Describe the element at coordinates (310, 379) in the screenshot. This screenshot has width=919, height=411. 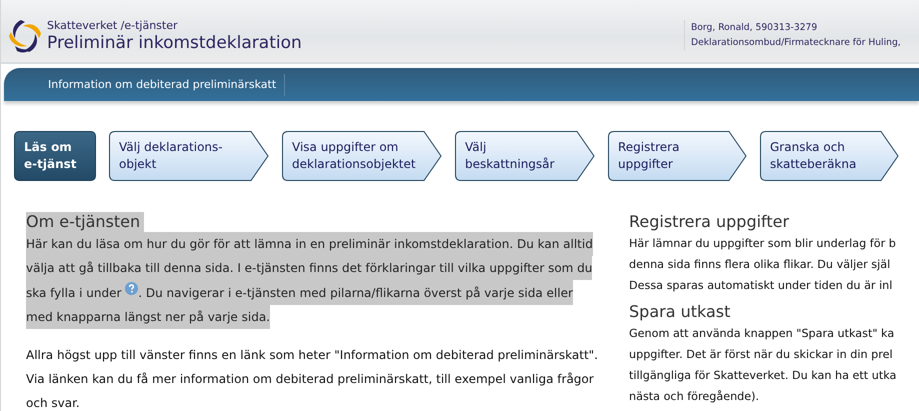
I see `text-line: Via länken kan du få mer information om debiterad preliminärskatt, till exempel vanliga frågor` at that location.